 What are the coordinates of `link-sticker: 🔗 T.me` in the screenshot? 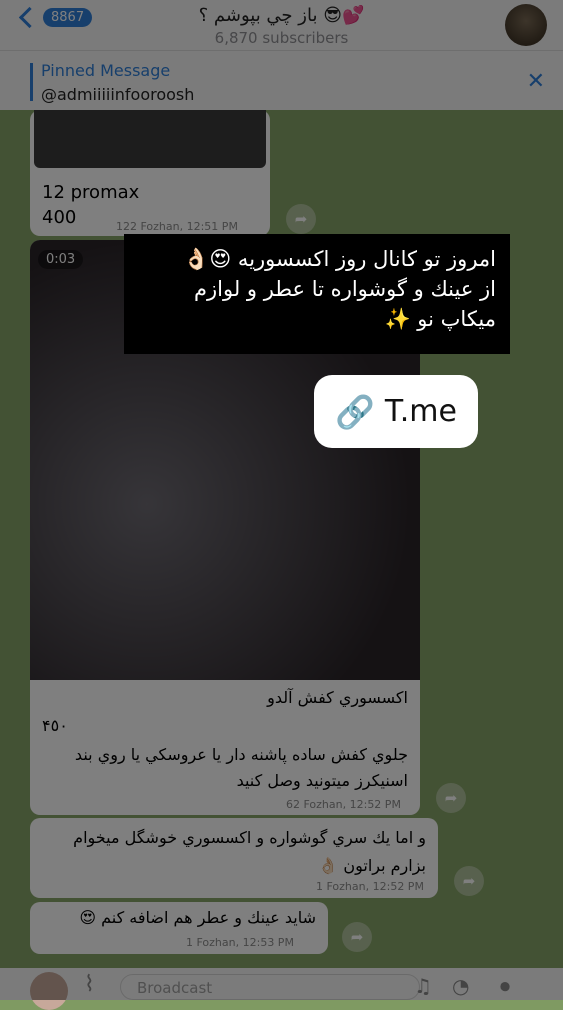 It's located at (396, 411).